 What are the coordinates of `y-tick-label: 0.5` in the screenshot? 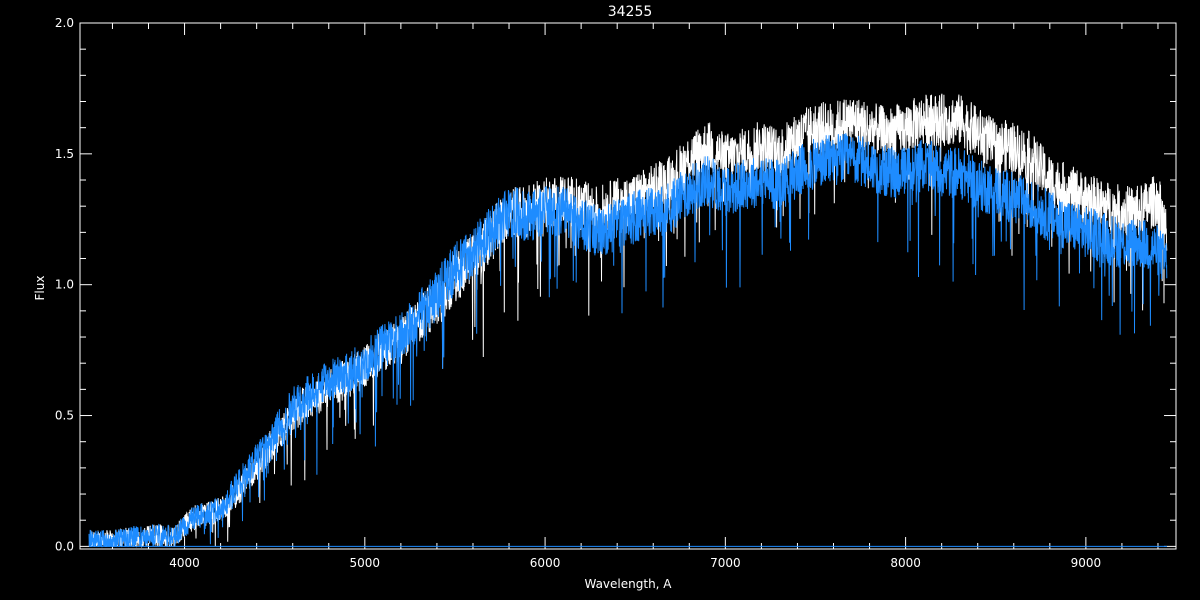 It's located at (64, 416).